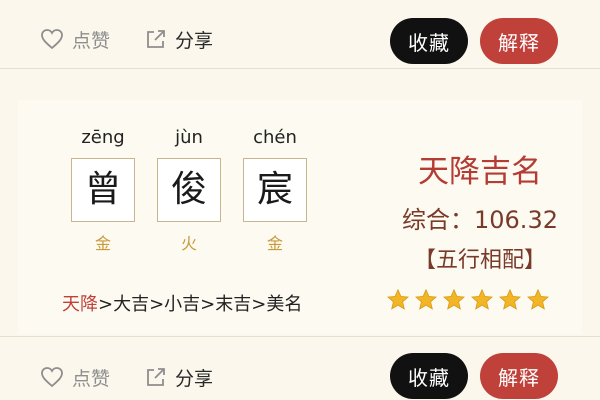 The height and width of the screenshot is (400, 600). I want to click on rank-flow-highlight: 天降, so click(80, 304).